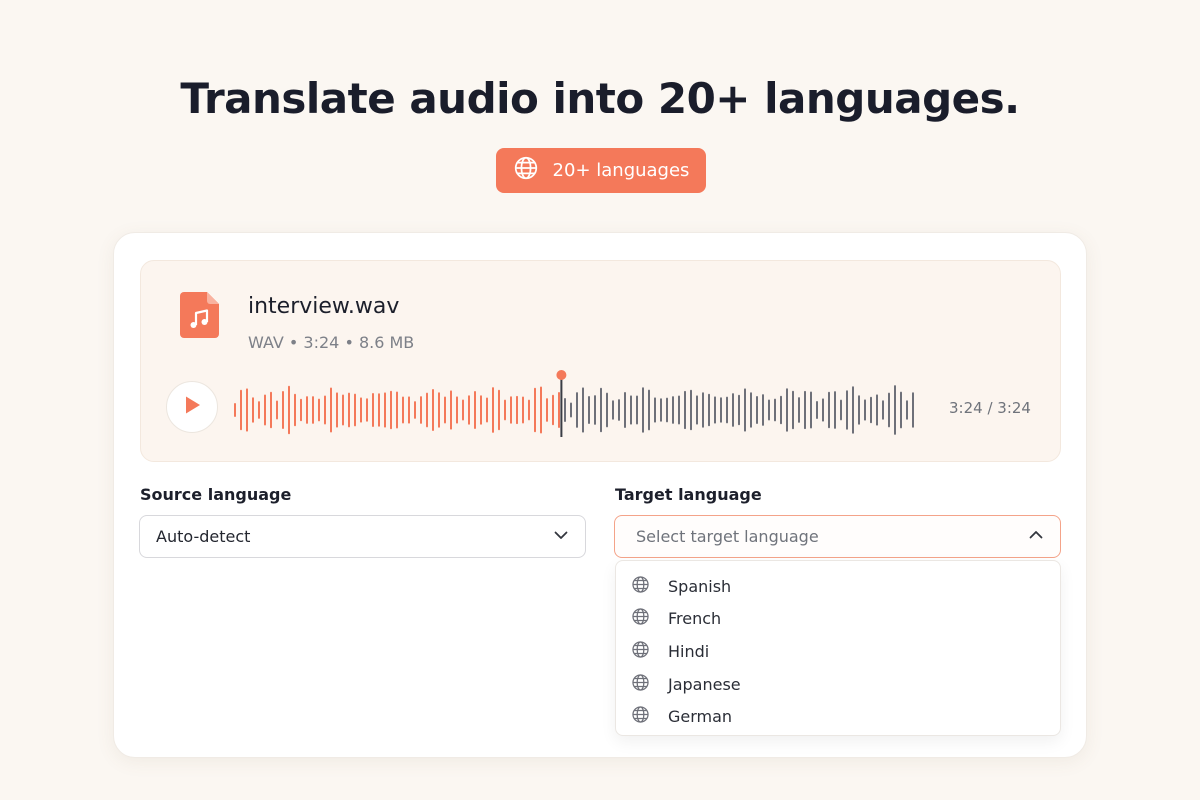 This screenshot has width=1200, height=800. What do you see at coordinates (1036, 537) in the screenshot?
I see `chevron-up-icon` at bounding box center [1036, 537].